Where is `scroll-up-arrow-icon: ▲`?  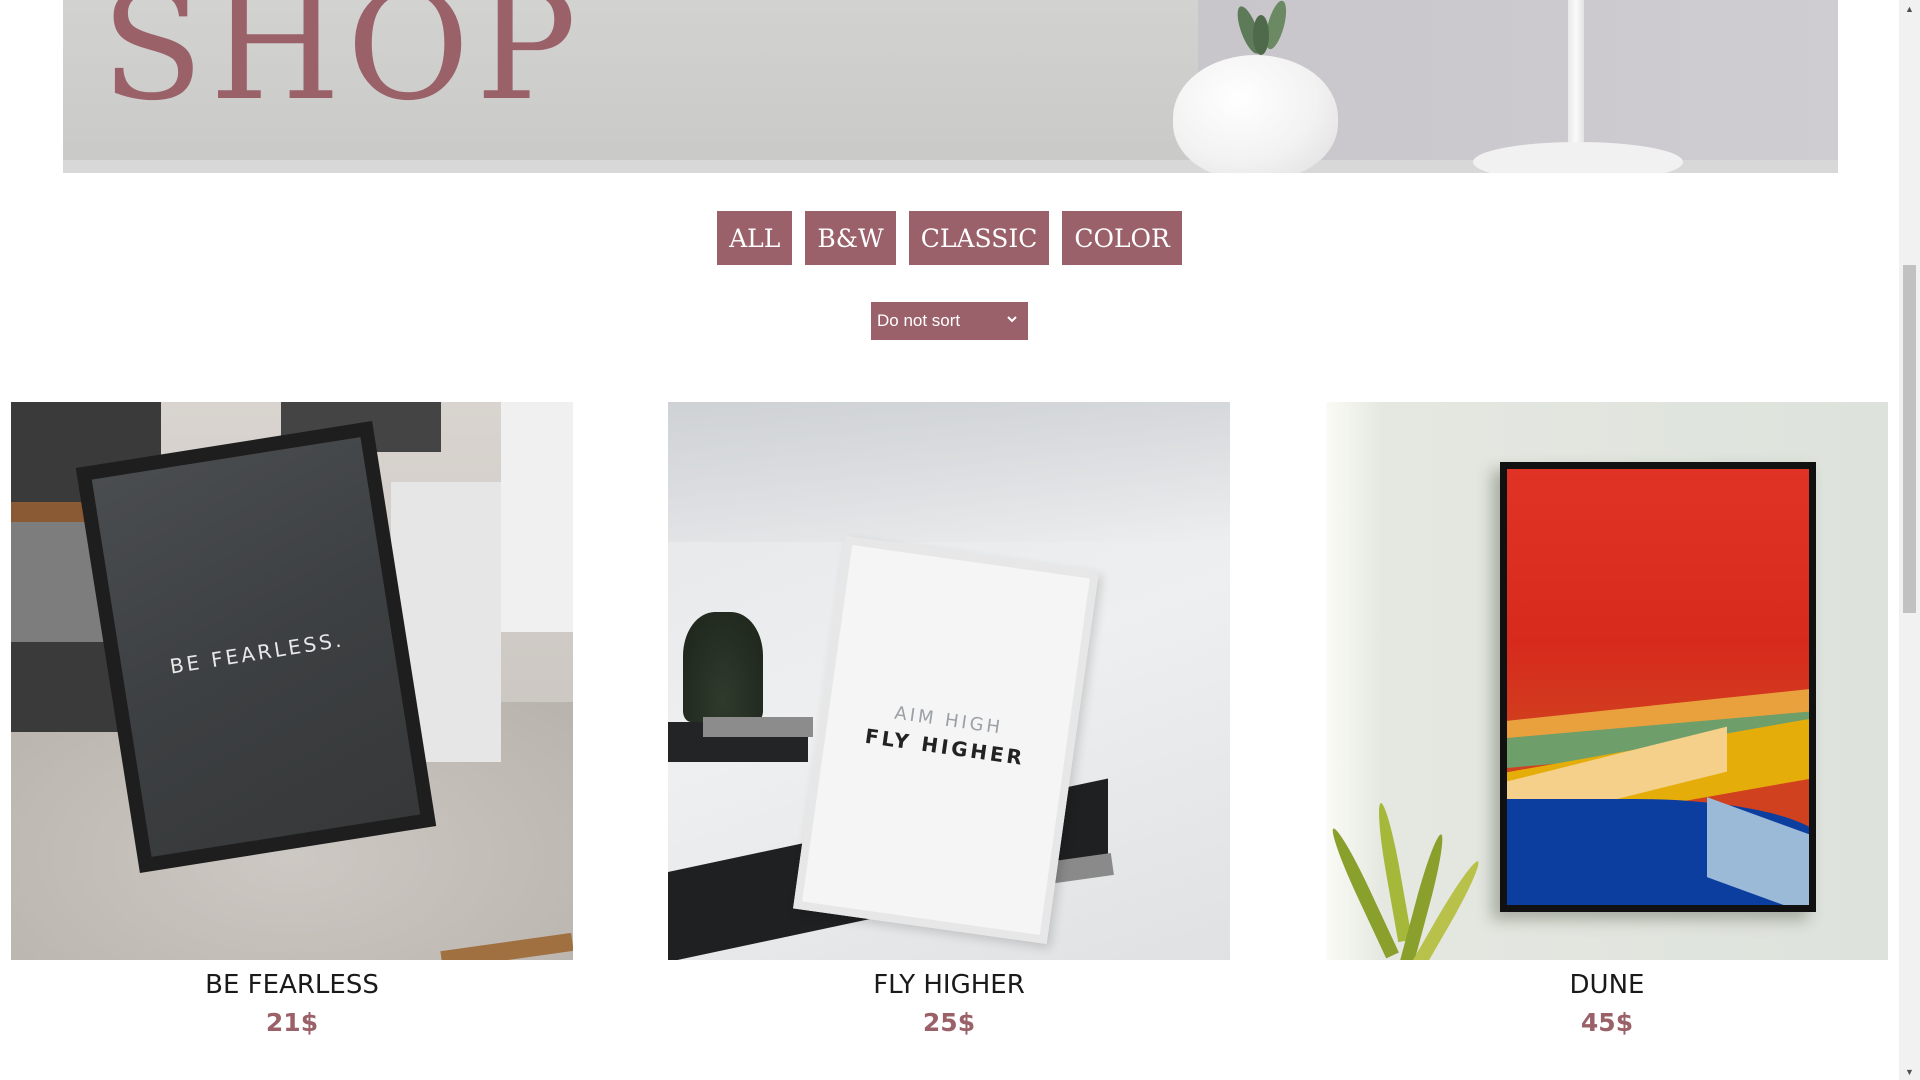 scroll-up-arrow-icon: ▲ is located at coordinates (1909, 8).